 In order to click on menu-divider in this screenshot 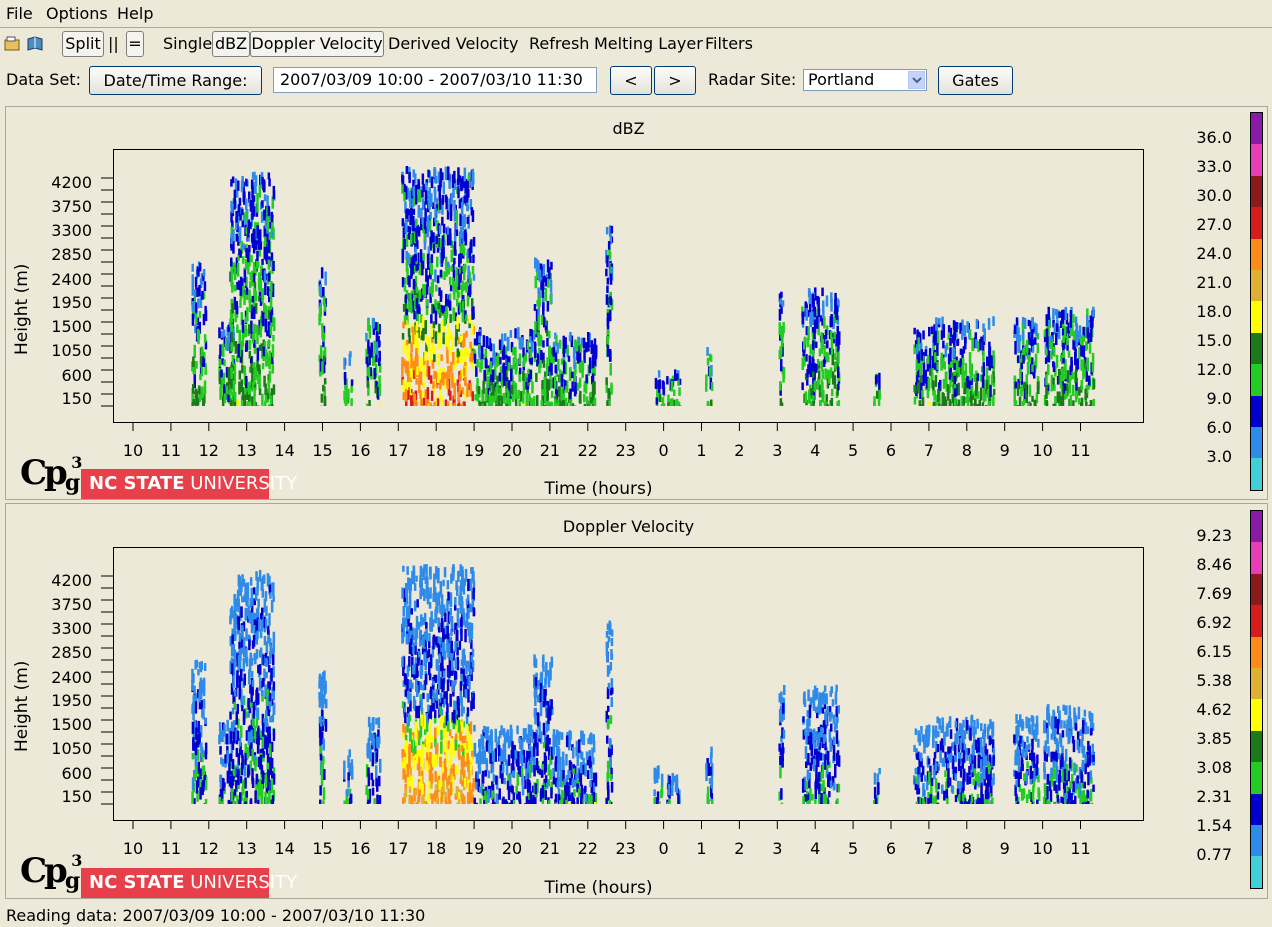, I will do `click(636, 27)`.